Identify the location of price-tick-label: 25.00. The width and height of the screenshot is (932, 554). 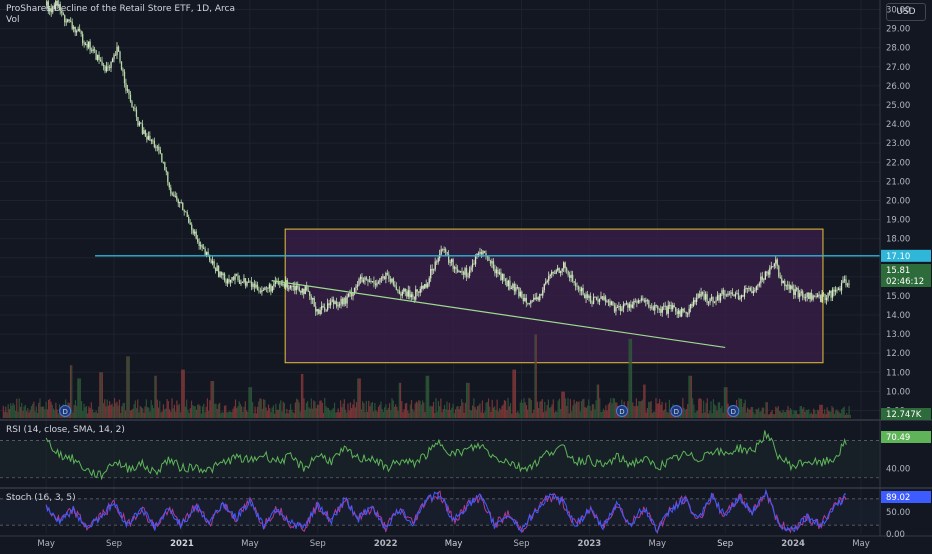
(898, 106).